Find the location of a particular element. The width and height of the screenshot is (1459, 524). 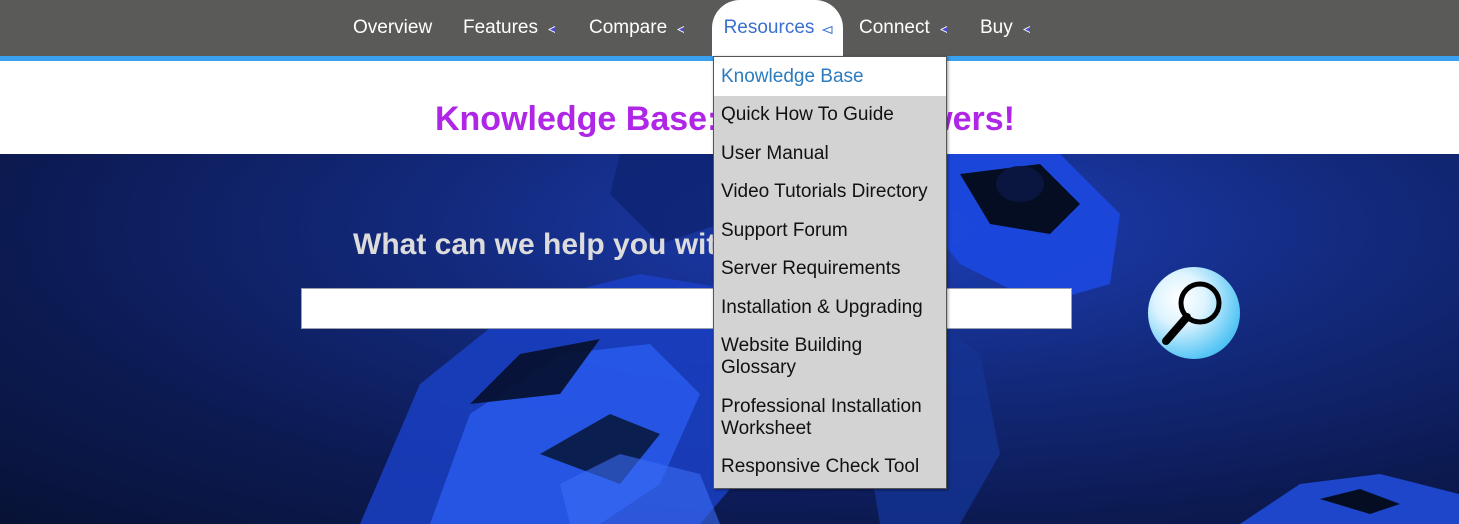

dropdown-item-responsive-check-tool: Responsive Check Tool is located at coordinates (830, 467).